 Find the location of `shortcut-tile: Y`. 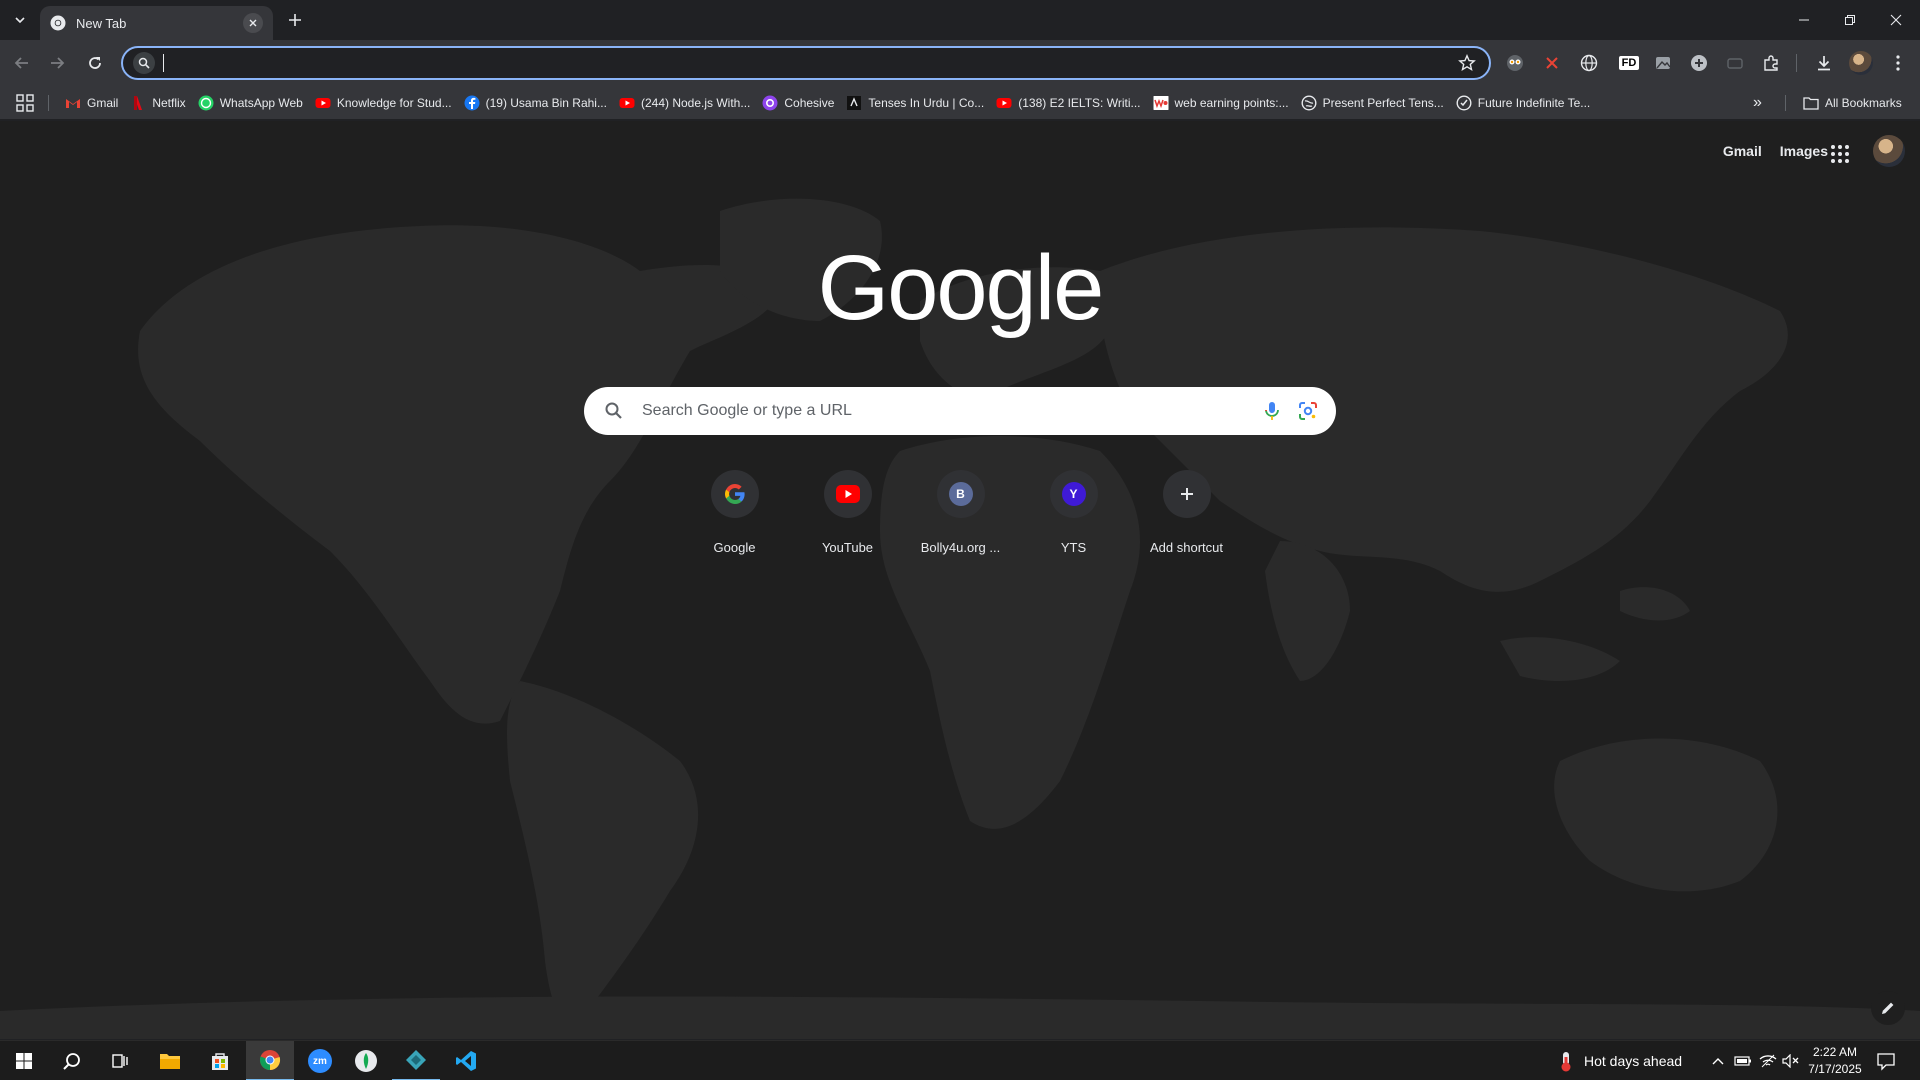

shortcut-tile: Y is located at coordinates (1073, 494).